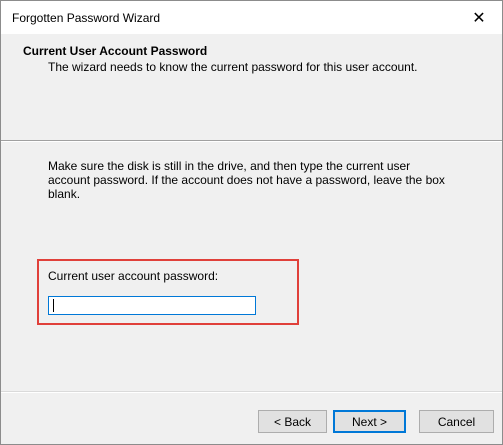 This screenshot has height=445, width=503. Describe the element at coordinates (152, 305) in the screenshot. I see `password-input` at that location.